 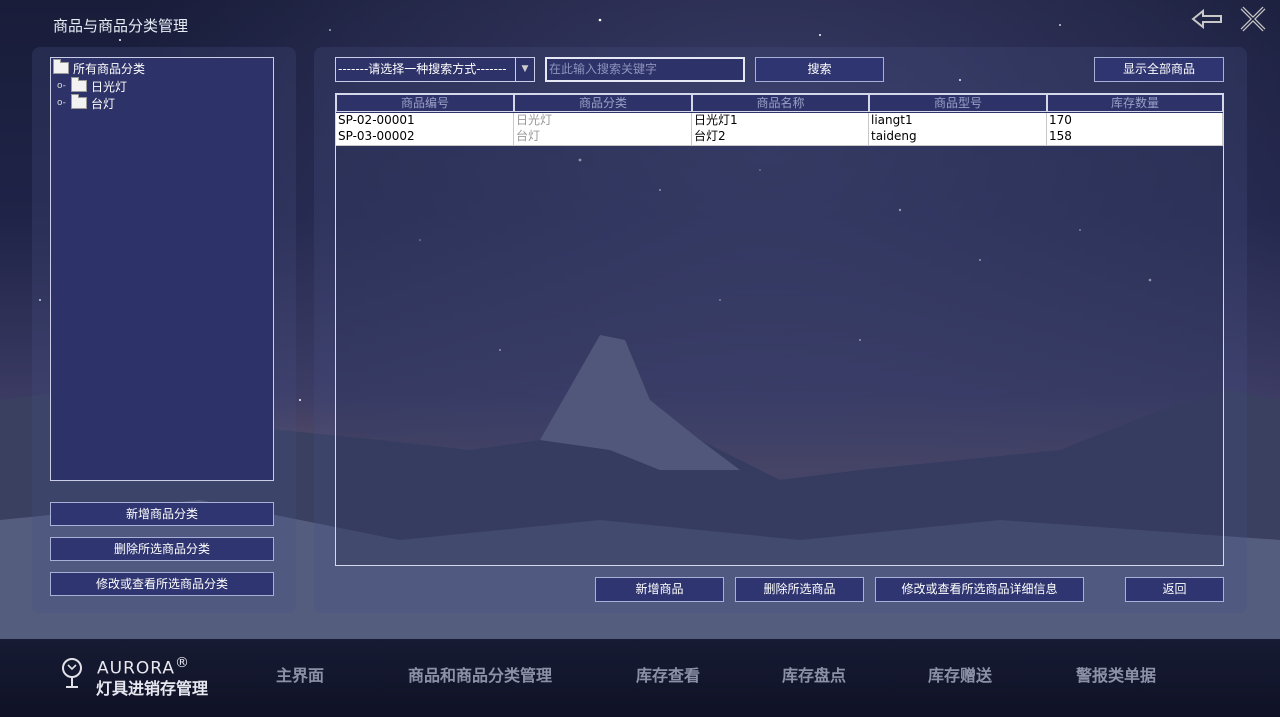 I want to click on cell-model: liangt1, so click(x=958, y=121).